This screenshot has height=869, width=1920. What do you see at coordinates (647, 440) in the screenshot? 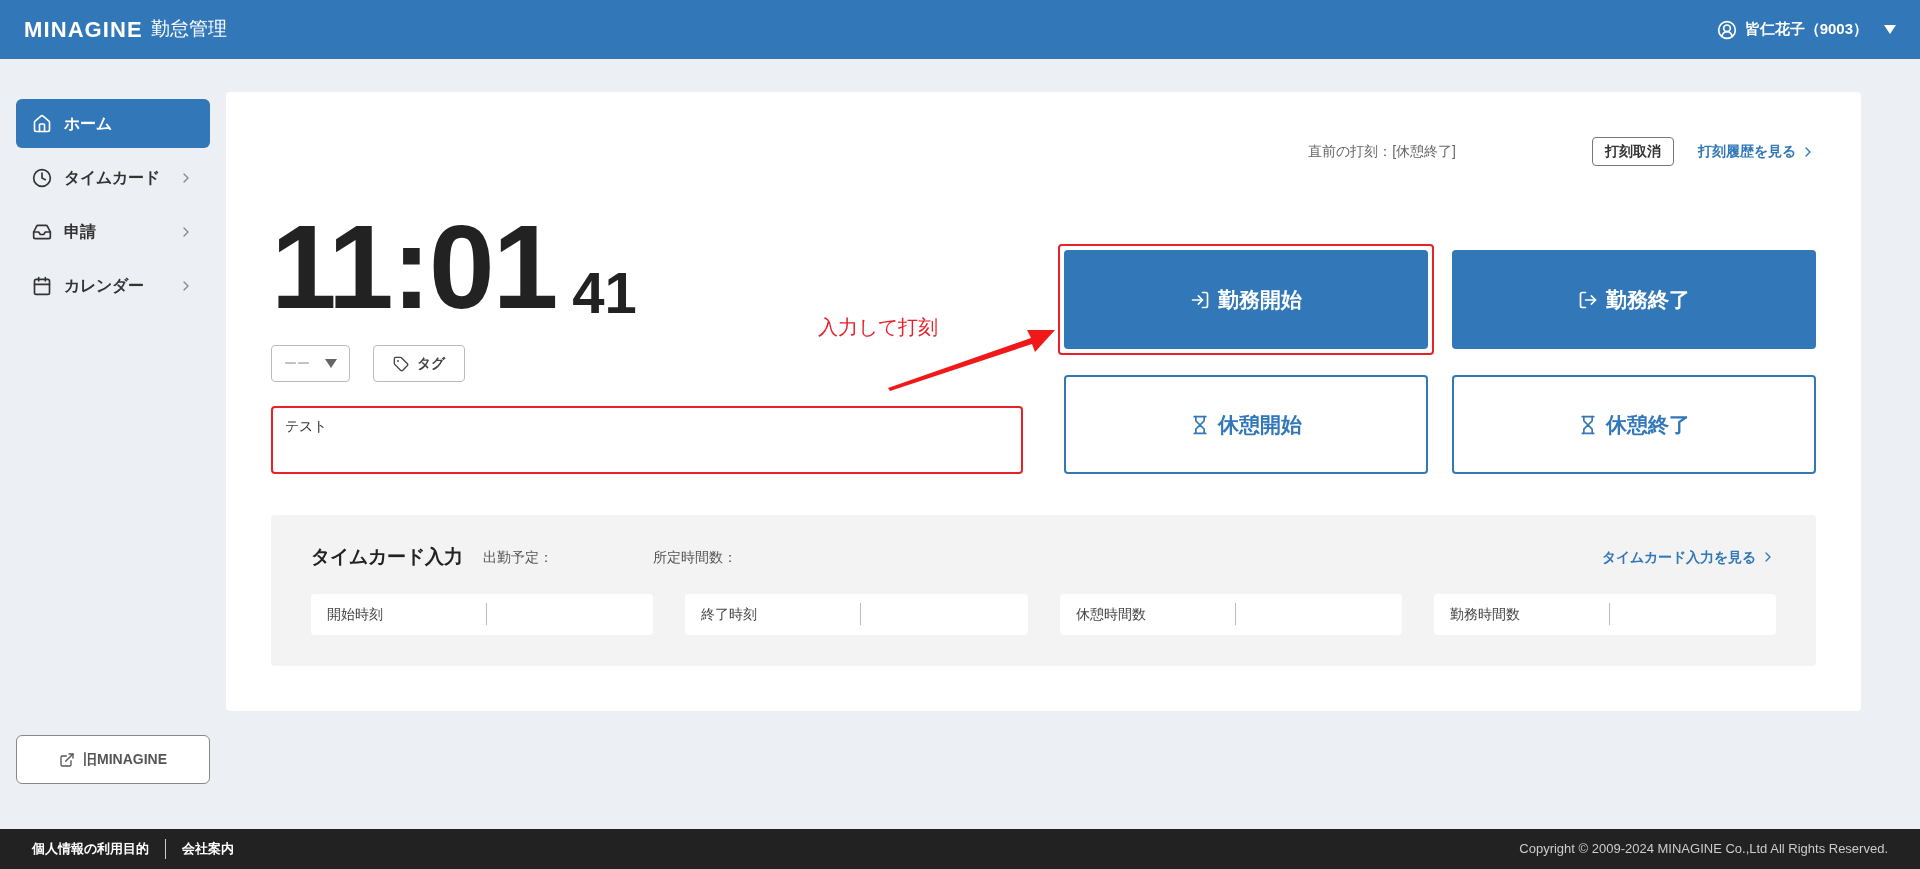
I see `memo-field: テスト` at bounding box center [647, 440].